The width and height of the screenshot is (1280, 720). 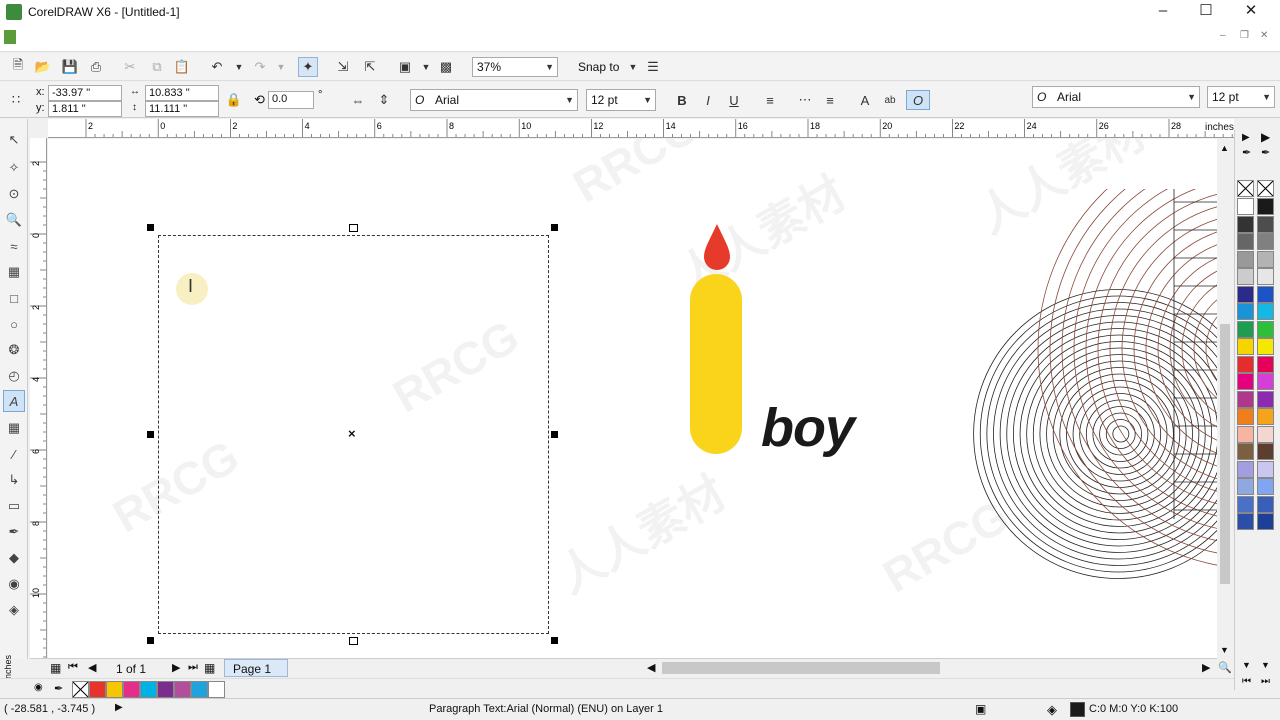 I want to click on vertical-scrollbar: ▲ ▼, so click(x=1225, y=398).